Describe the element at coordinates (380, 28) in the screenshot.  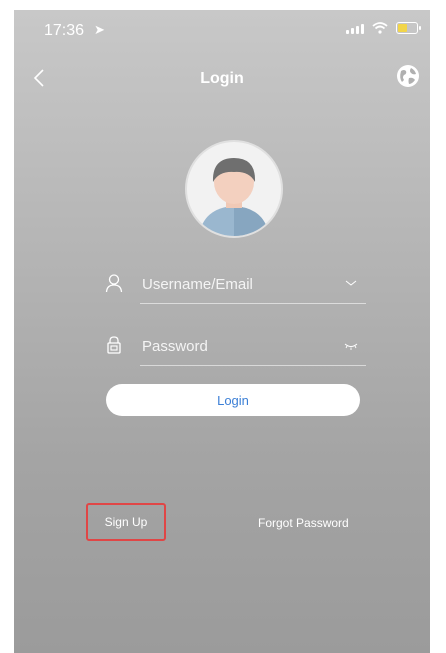
I see `wifi-icon` at that location.